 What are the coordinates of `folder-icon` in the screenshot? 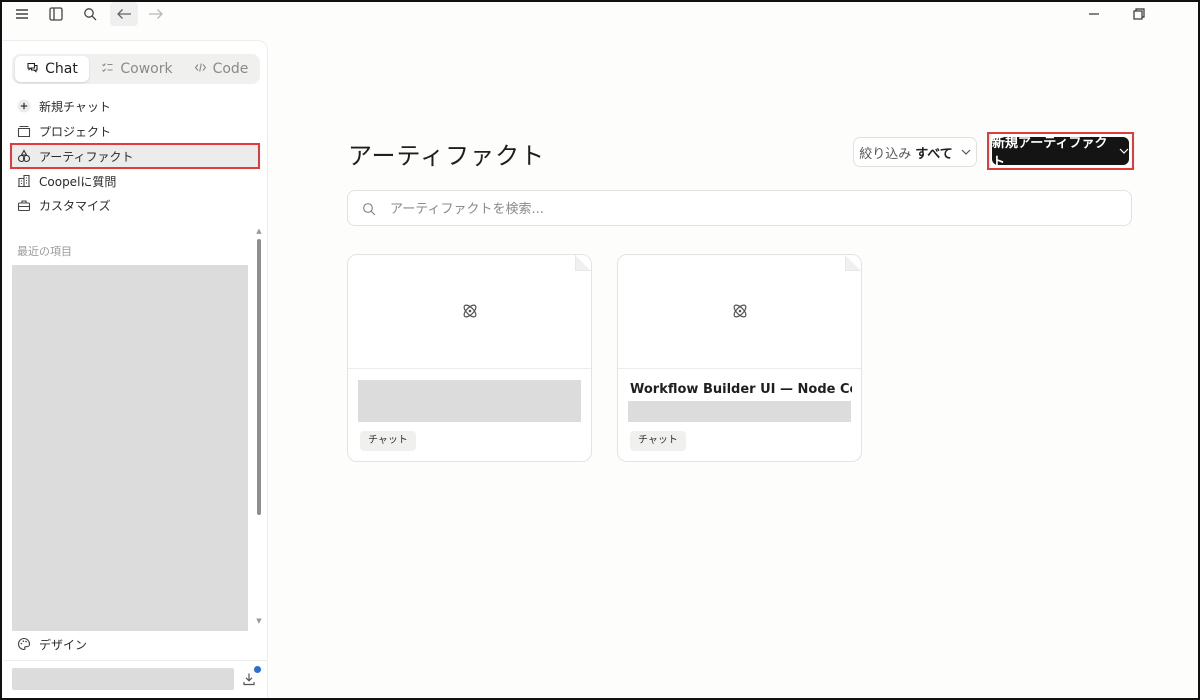 It's located at (24, 131).